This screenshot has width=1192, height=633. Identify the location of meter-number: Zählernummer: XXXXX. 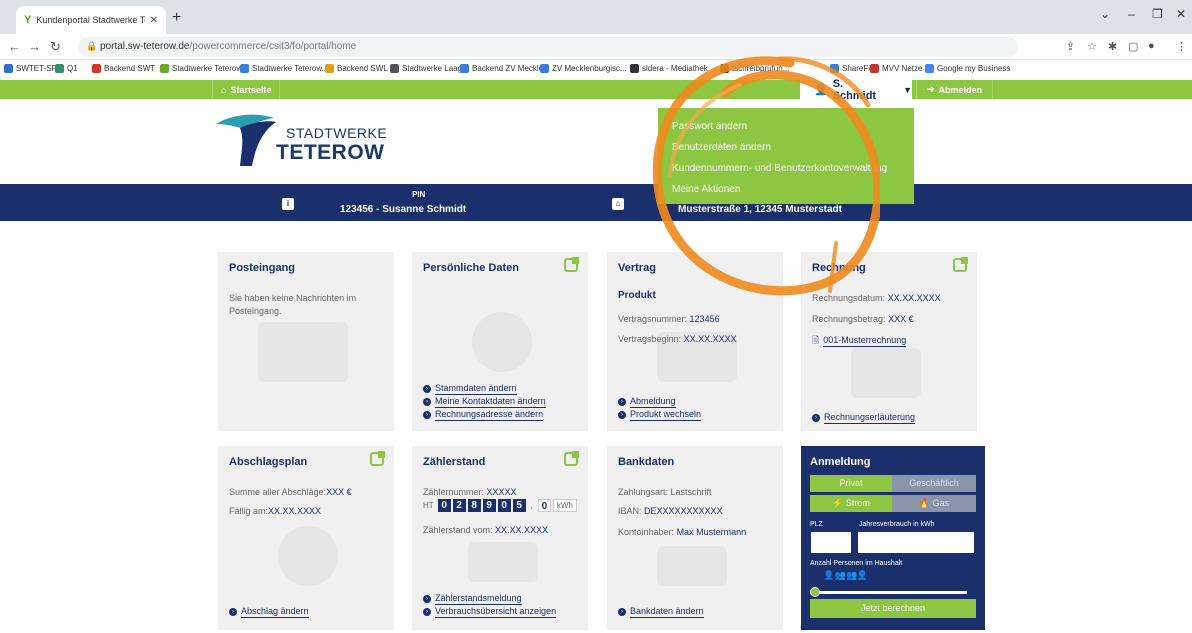
(470, 492).